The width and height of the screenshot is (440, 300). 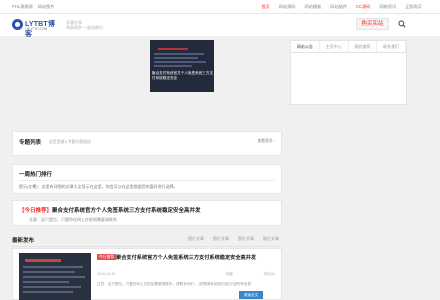 I want to click on tab-random: 随机推荐, so click(x=363, y=46).